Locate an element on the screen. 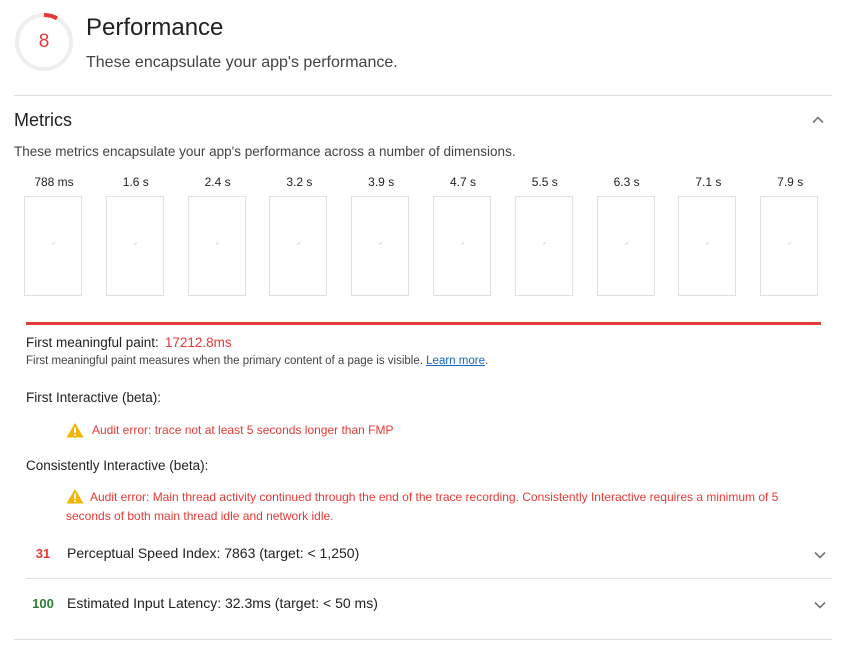 The width and height of the screenshot is (842, 647). score-gauge: 8 is located at coordinates (44, 42).